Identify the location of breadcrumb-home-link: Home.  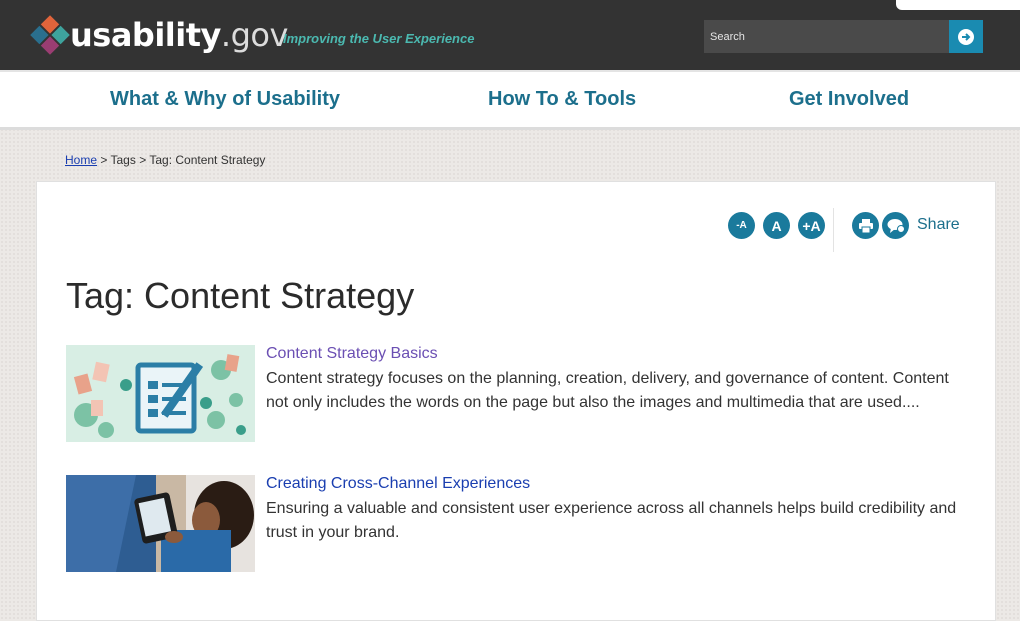
(81, 160).